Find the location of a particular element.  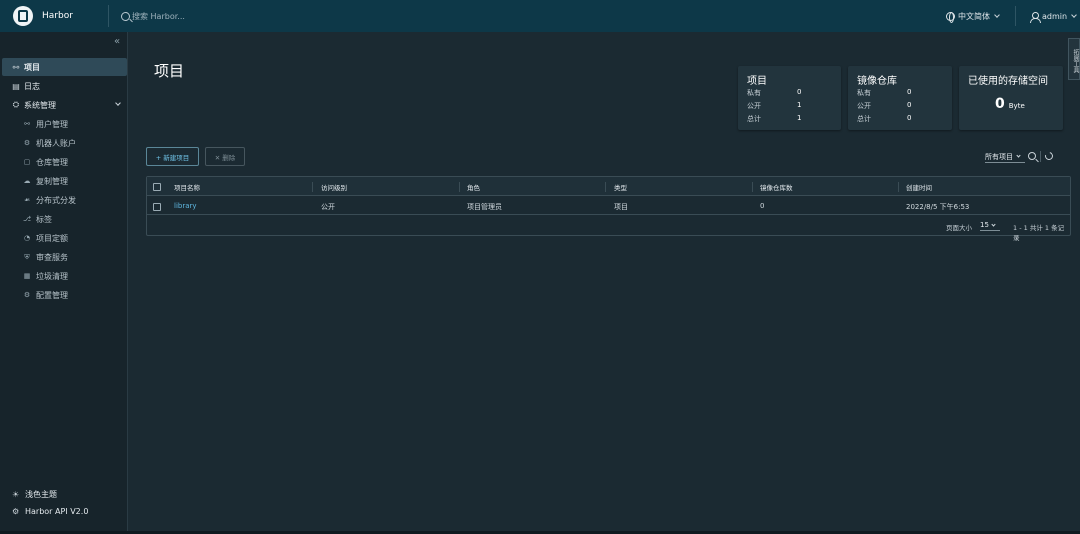

sidebar-item-label: 项目定额 is located at coordinates (52, 238).